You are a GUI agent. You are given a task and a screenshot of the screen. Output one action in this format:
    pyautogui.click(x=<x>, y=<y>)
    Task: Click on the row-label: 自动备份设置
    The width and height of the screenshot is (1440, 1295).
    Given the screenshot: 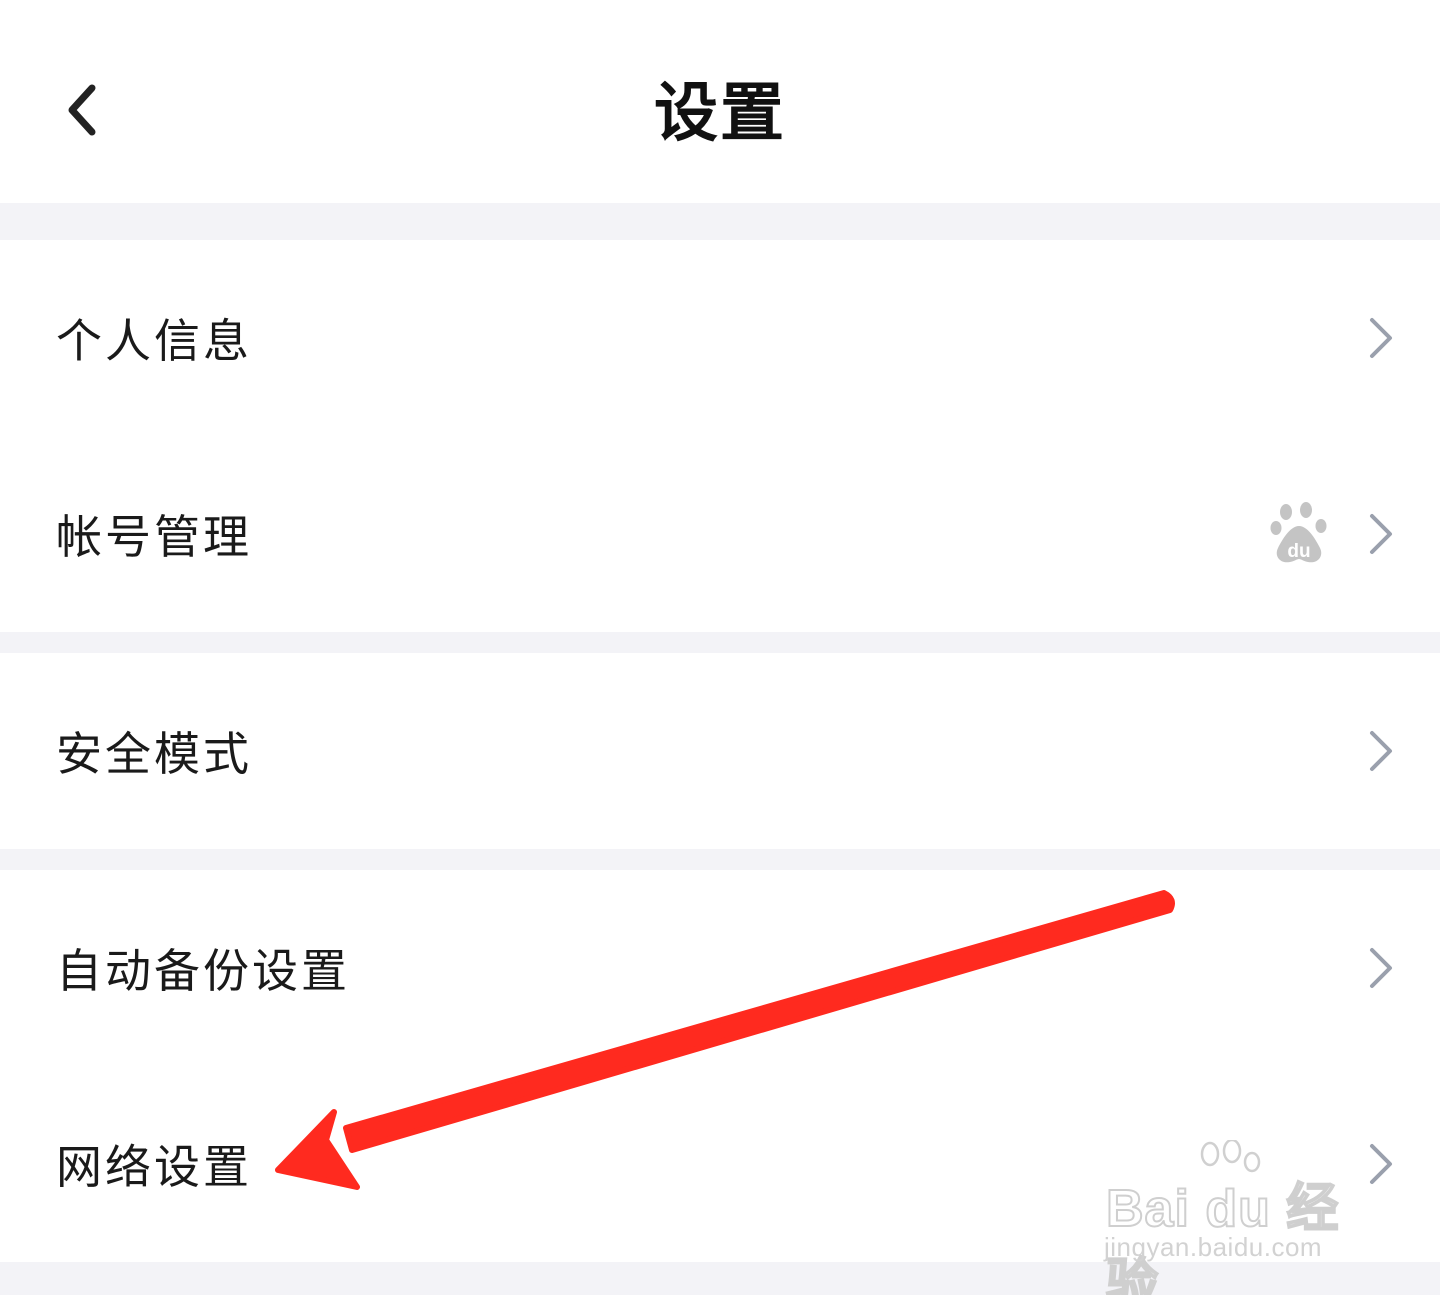 What is the action you would take?
    pyautogui.click(x=203, y=971)
    